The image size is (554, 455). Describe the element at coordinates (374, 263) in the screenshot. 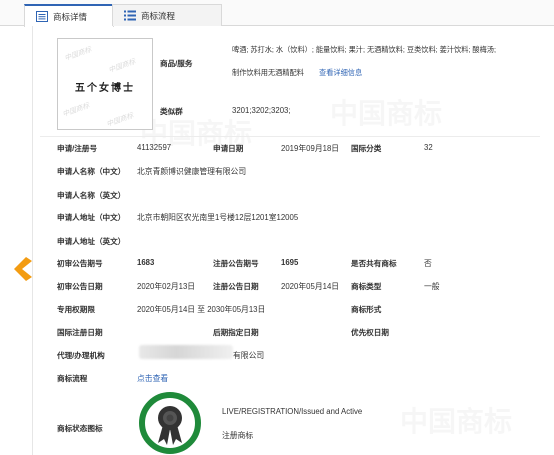

I see `shared-label: 是否共有商标` at that location.